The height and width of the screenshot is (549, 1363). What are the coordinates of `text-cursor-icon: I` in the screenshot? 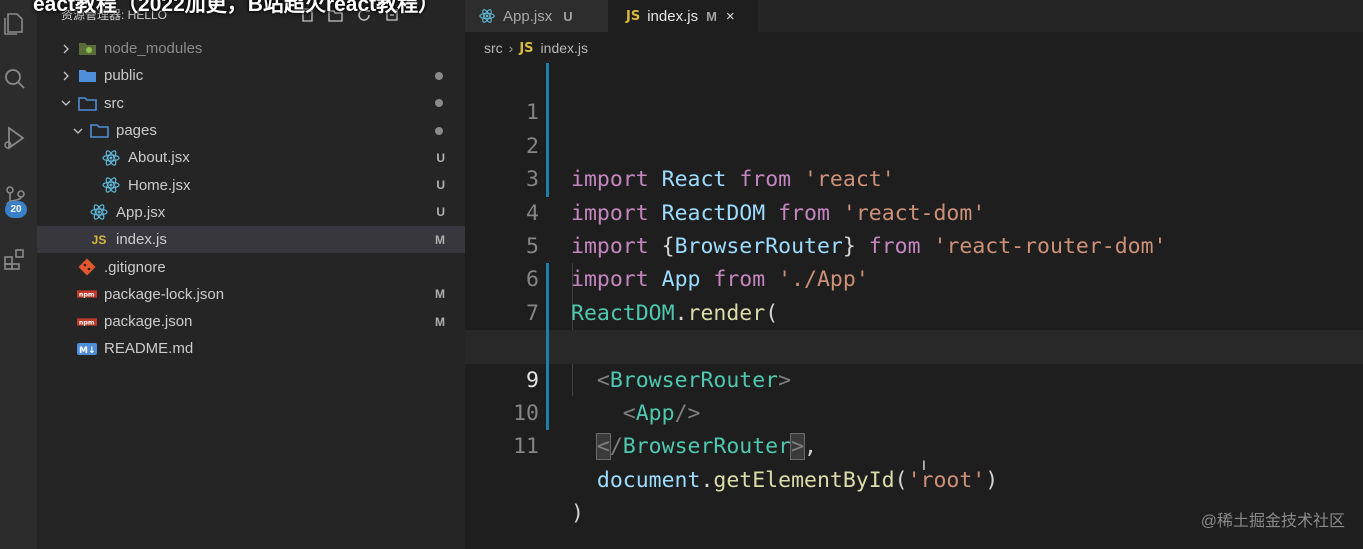 It's located at (924, 465).